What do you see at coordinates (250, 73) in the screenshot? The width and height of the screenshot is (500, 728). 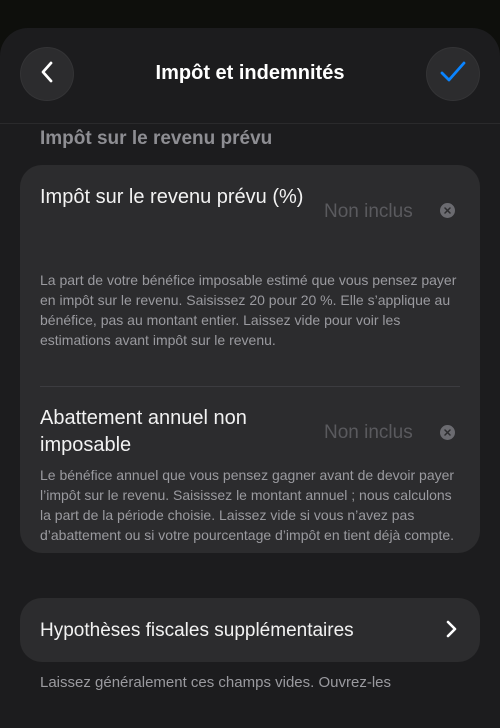 I see `page-title: Impôt et indemnités` at bounding box center [250, 73].